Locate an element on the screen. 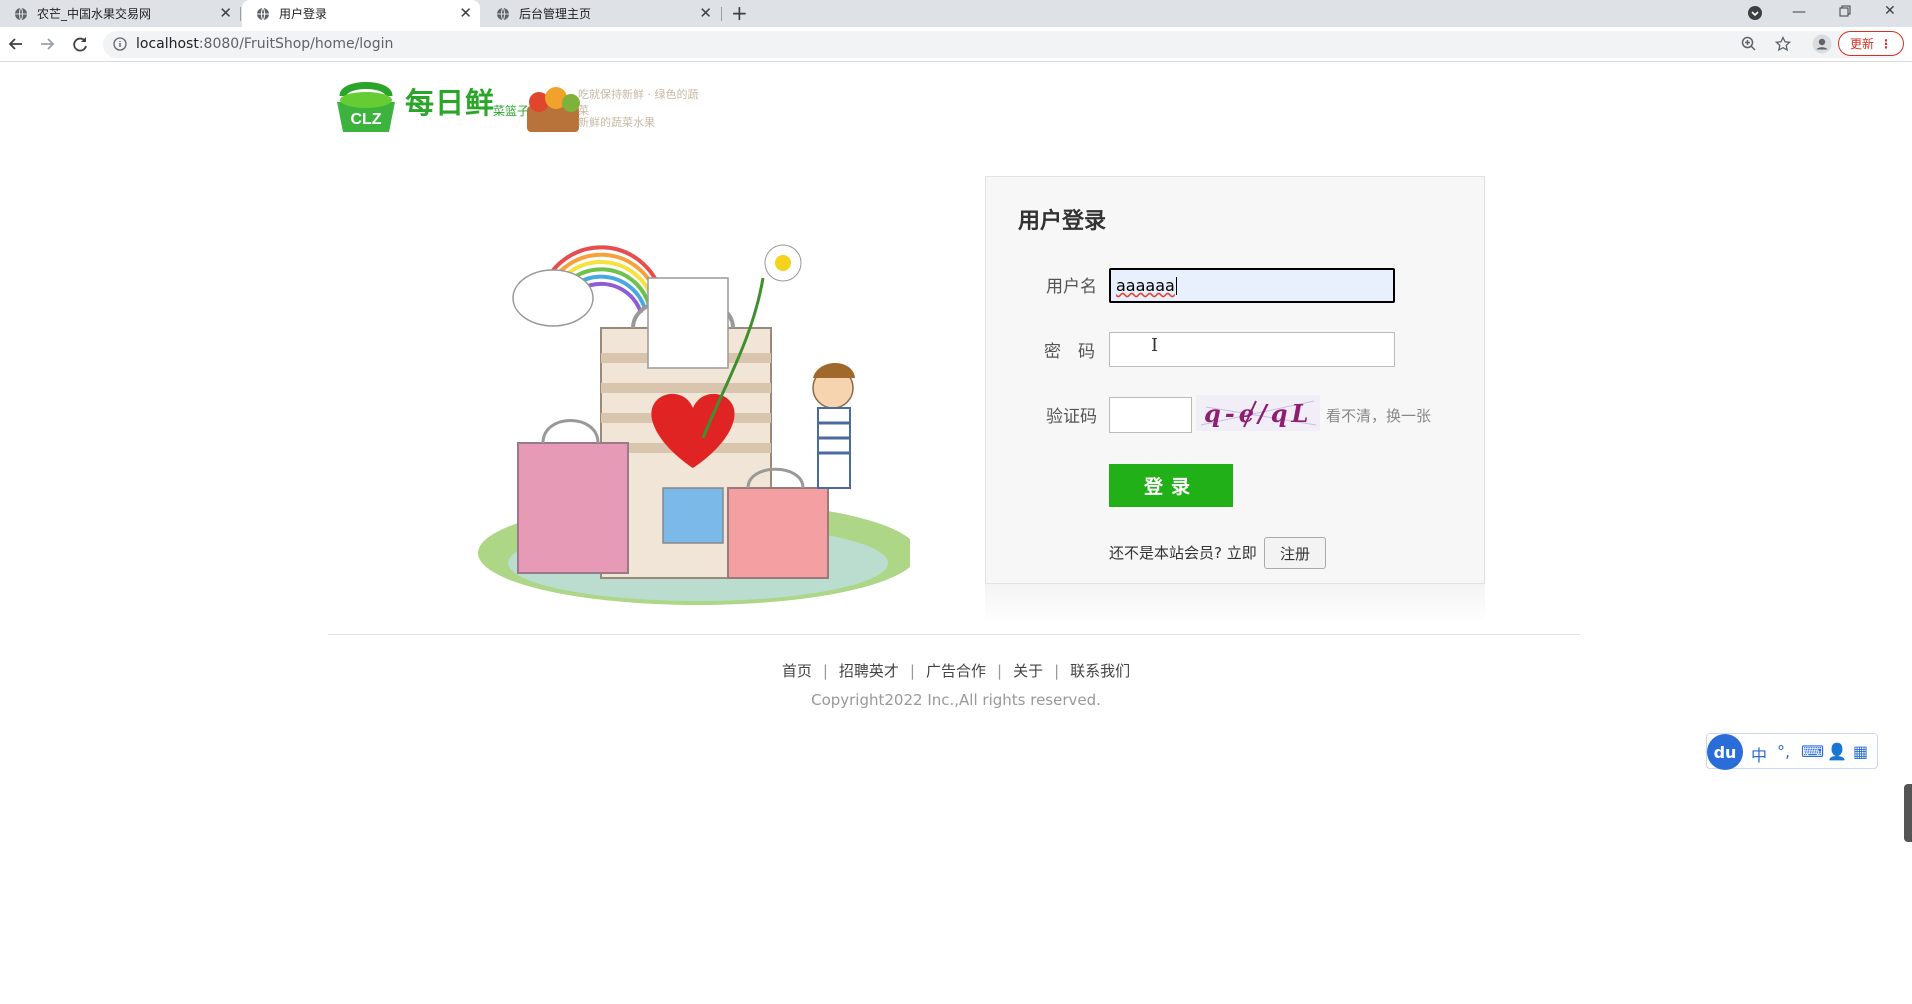 This screenshot has height=1004, width=1912. captcha-image: q-e/qL is located at coordinates (1258, 413).